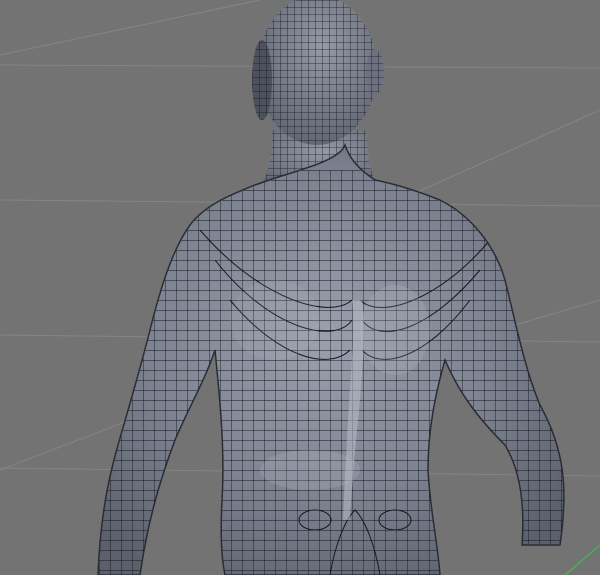  Describe the element at coordinates (582, 559) in the screenshot. I see `axis-line` at that location.